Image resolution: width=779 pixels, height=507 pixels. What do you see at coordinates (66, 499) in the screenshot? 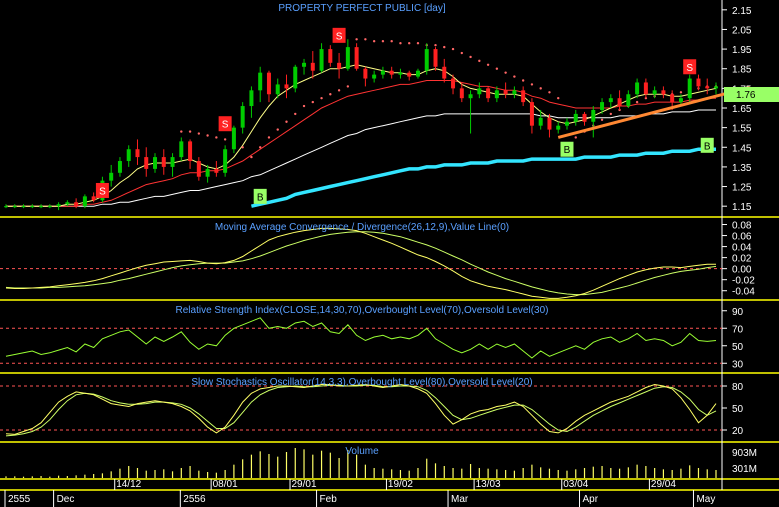
I see `month-label: Dec` at bounding box center [66, 499].